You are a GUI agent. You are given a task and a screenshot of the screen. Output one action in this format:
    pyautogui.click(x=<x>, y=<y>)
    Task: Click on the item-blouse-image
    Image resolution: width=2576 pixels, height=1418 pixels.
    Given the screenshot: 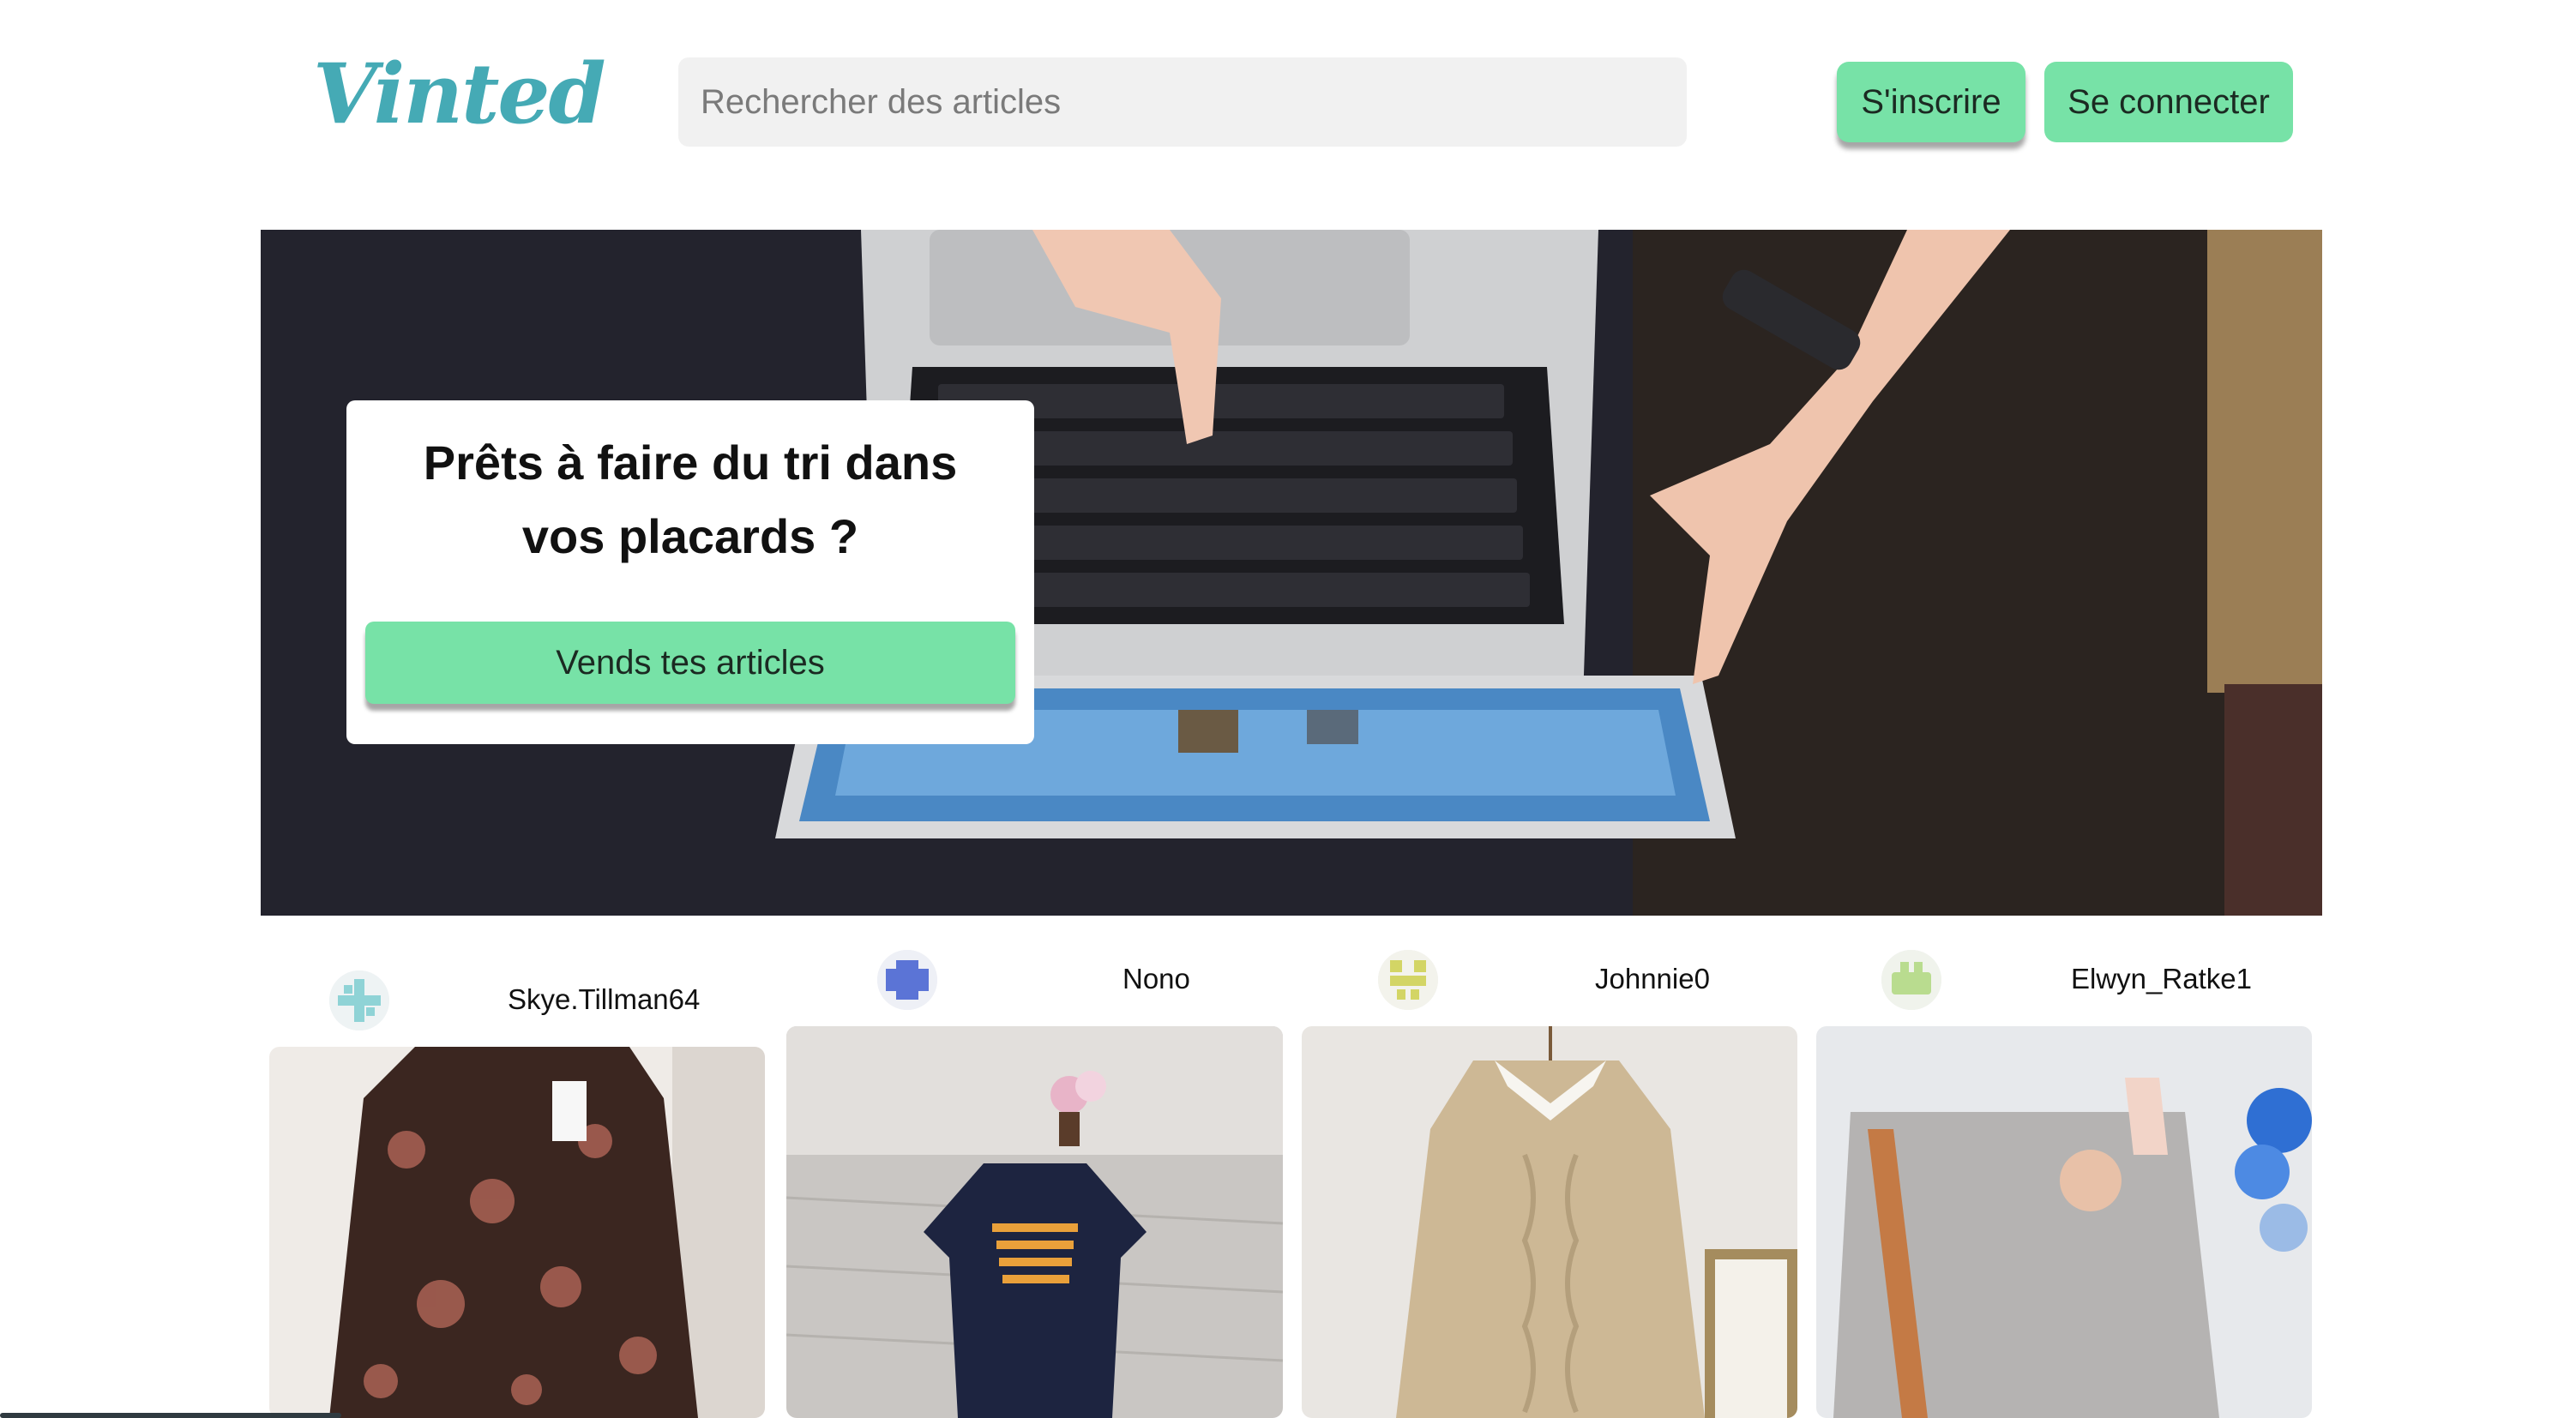 What is the action you would take?
    pyautogui.click(x=517, y=1232)
    